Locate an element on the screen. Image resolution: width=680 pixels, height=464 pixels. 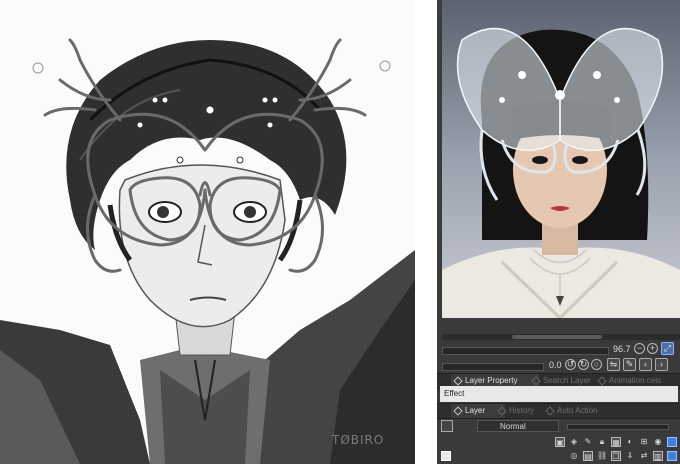
reference-horizontal-scrollbar is located at coordinates (561, 337).